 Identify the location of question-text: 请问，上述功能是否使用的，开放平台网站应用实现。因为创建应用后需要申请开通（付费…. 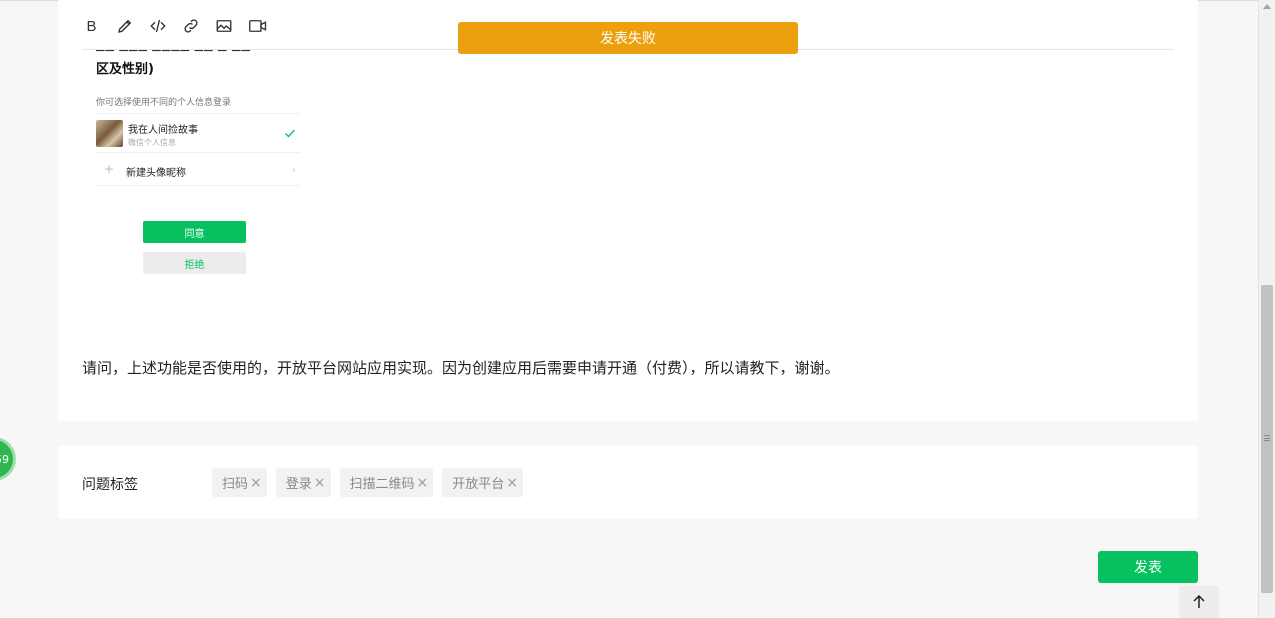
(461, 368).